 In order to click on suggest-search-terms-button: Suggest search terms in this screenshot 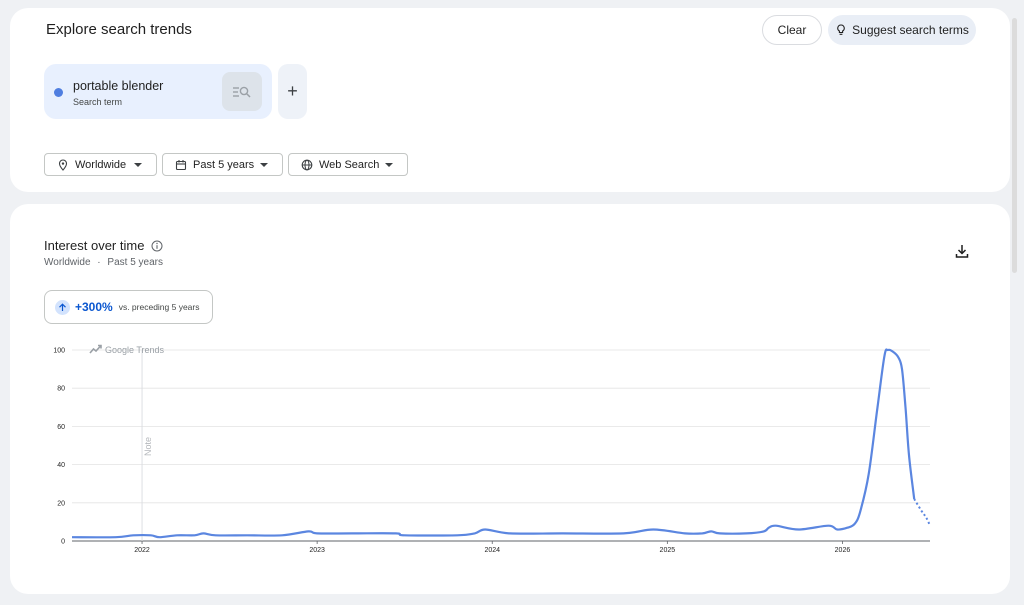, I will do `click(902, 30)`.